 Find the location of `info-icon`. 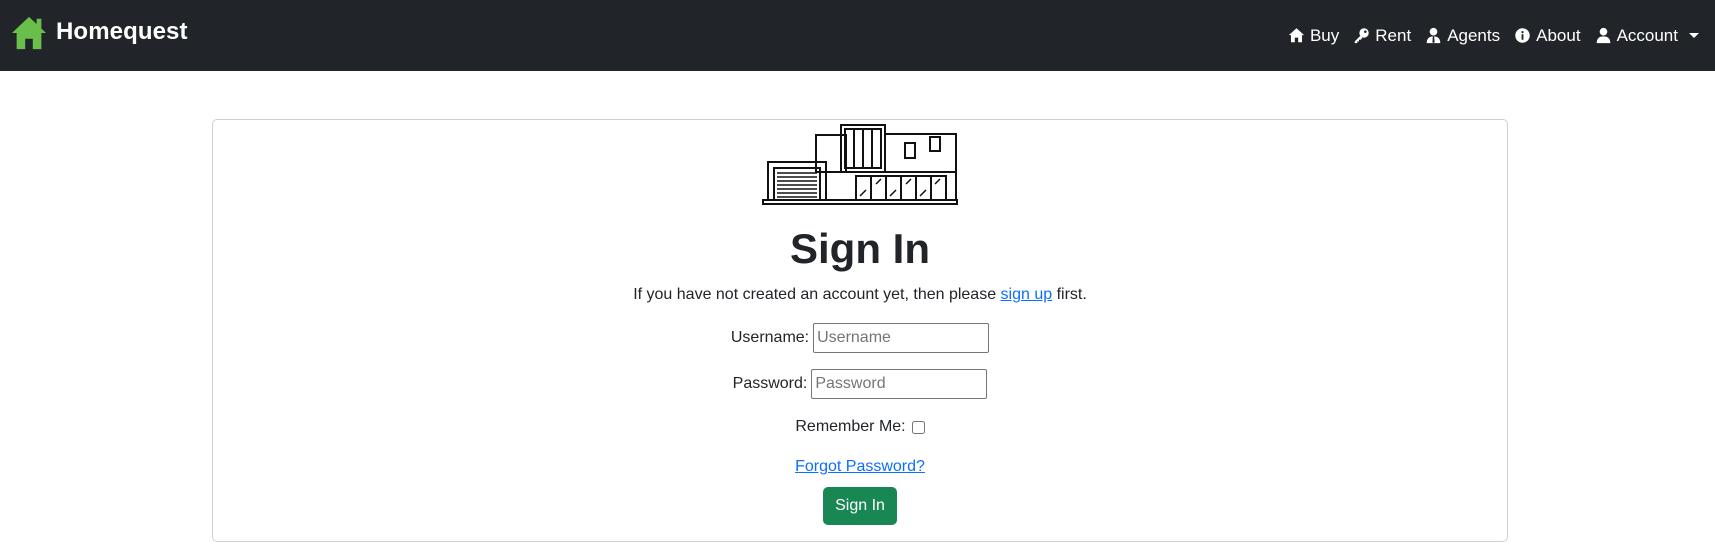

info-icon is located at coordinates (1522, 35).